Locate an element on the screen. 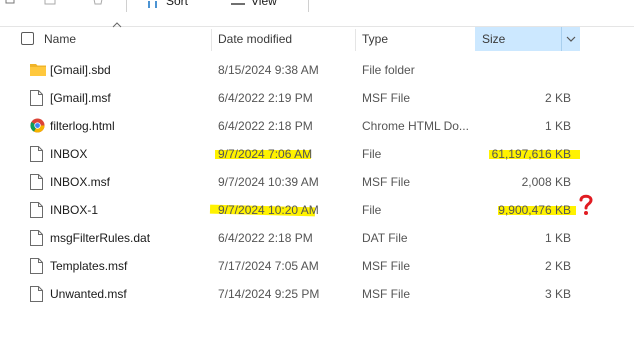  date-modified: 9/7/2024 7:06 AM is located at coordinates (265, 154).